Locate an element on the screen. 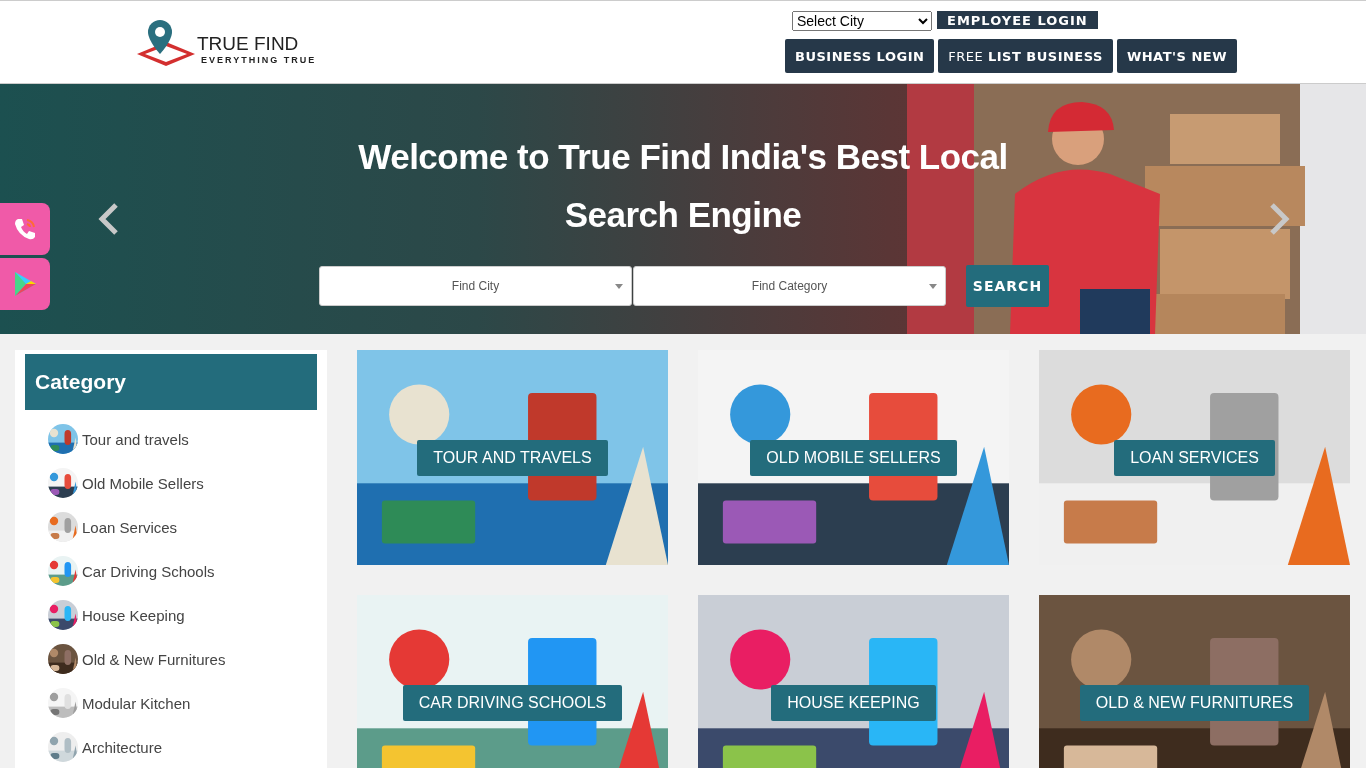 Image resolution: width=1366 pixels, height=768 pixels. call-button is located at coordinates (25, 229).